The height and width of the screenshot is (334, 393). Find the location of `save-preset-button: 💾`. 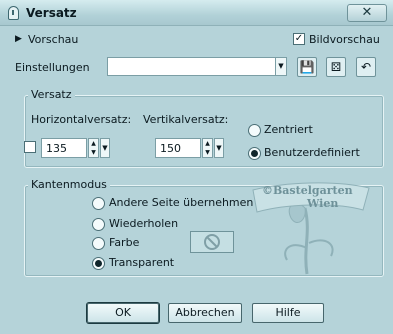

save-preset-button: 💾 is located at coordinates (307, 67).